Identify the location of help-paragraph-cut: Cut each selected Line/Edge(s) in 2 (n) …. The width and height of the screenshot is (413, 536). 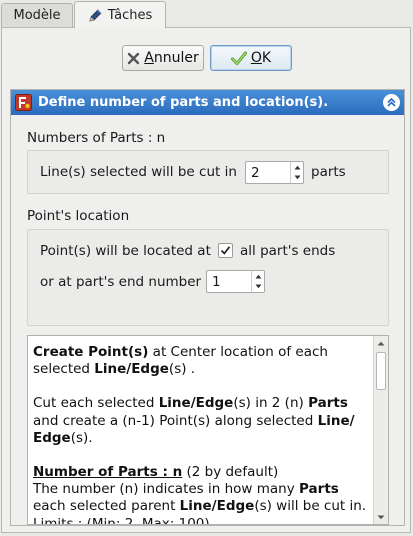
(200, 421).